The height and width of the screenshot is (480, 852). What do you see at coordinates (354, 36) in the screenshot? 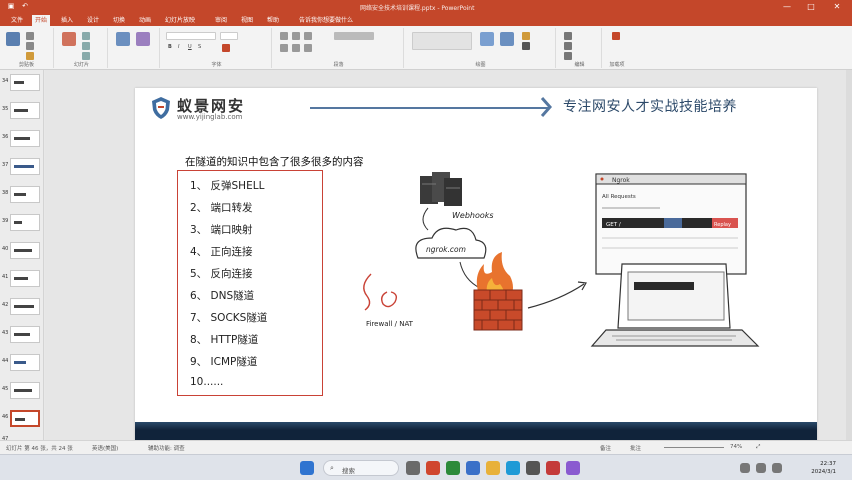
I see `text-direction-icon` at bounding box center [354, 36].